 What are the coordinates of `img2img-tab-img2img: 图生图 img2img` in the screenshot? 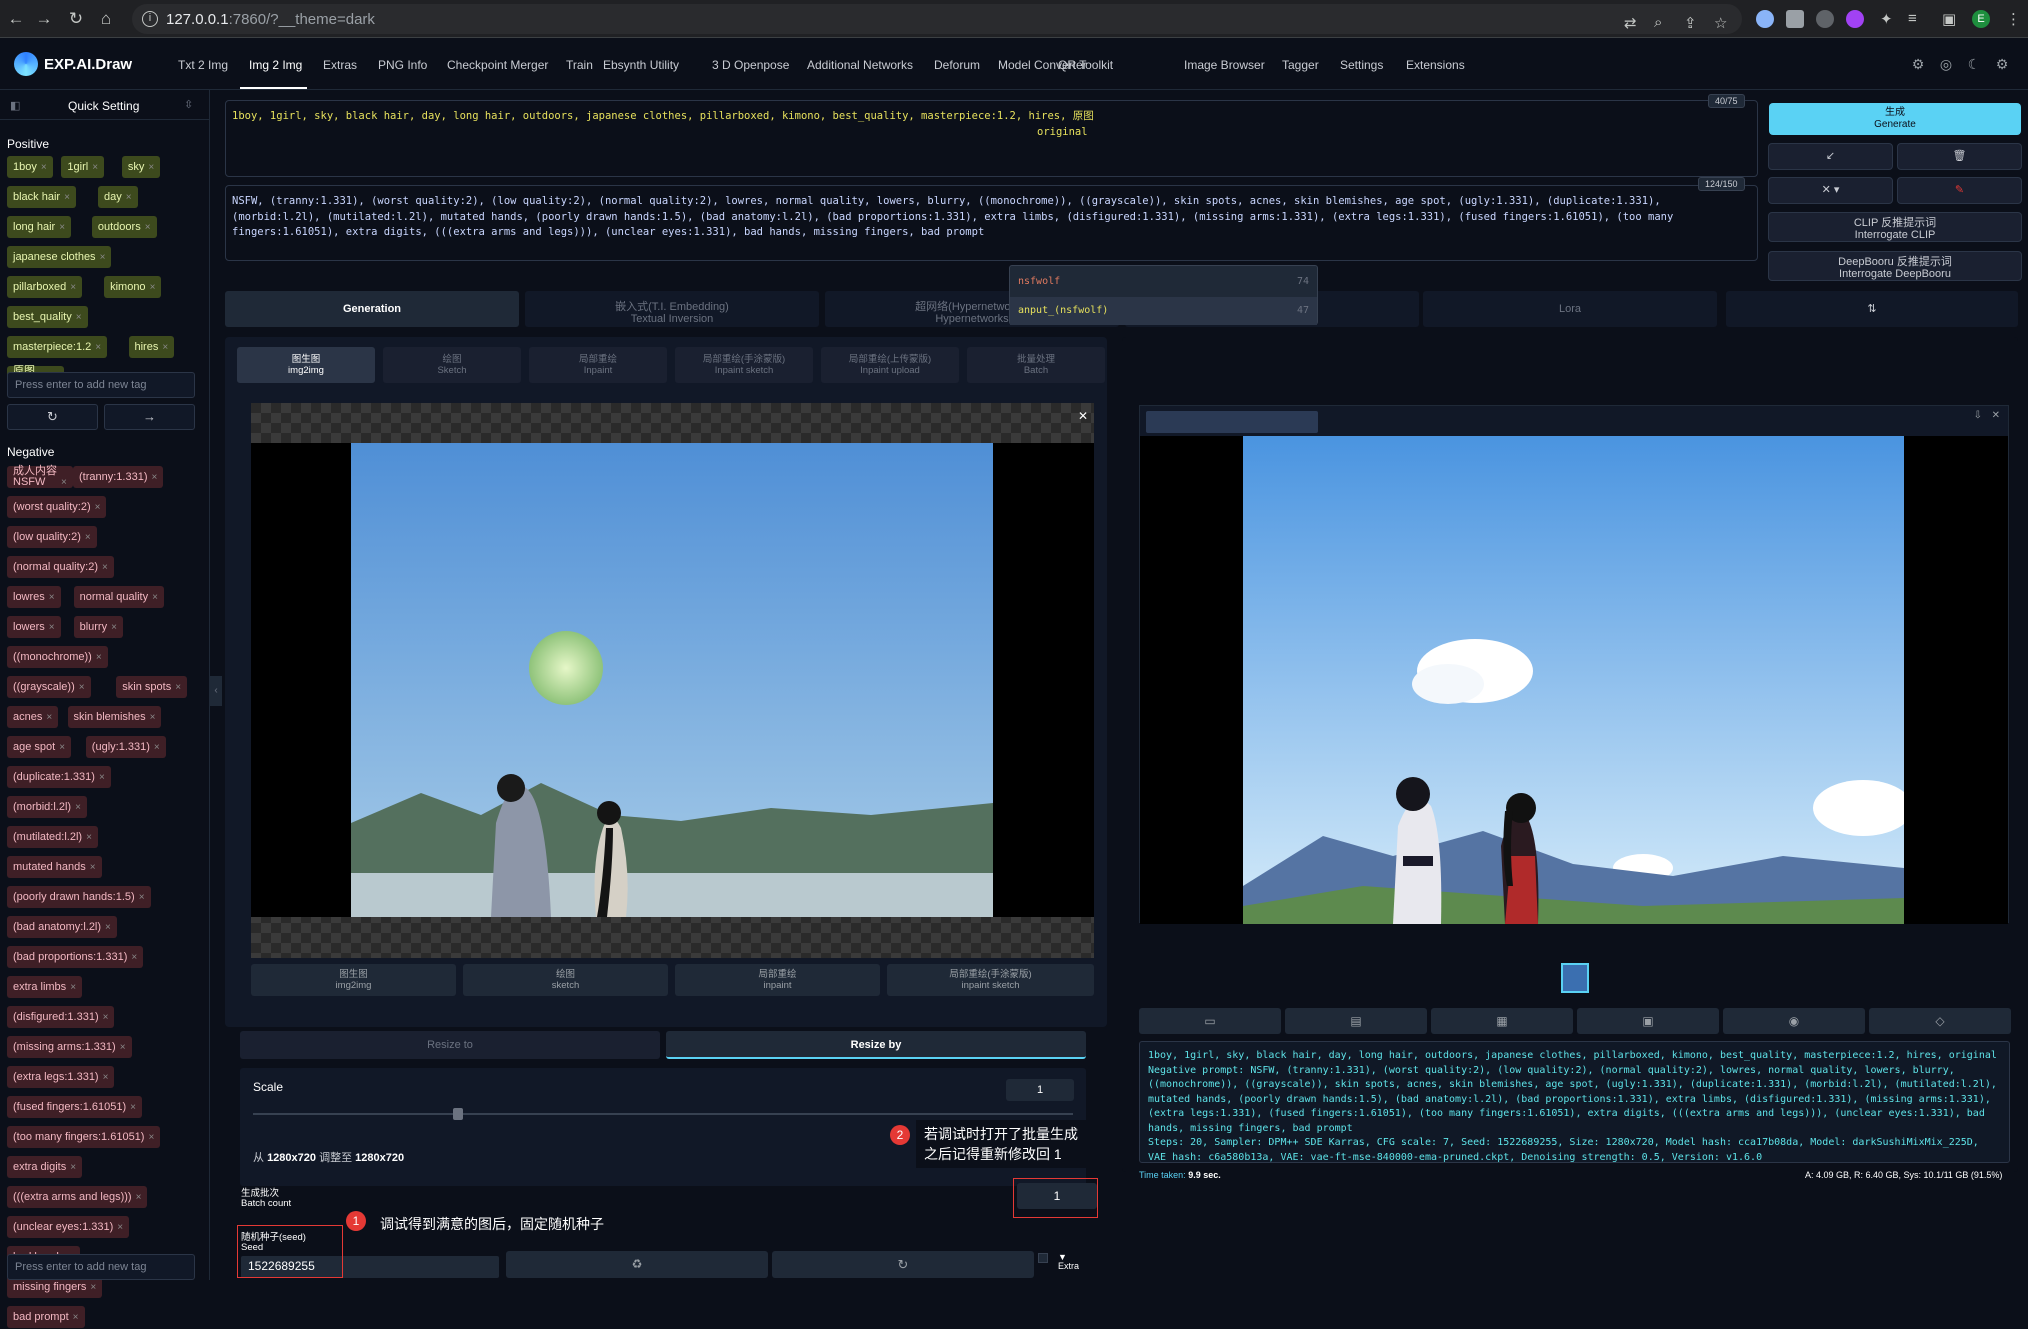 It's located at (306, 365).